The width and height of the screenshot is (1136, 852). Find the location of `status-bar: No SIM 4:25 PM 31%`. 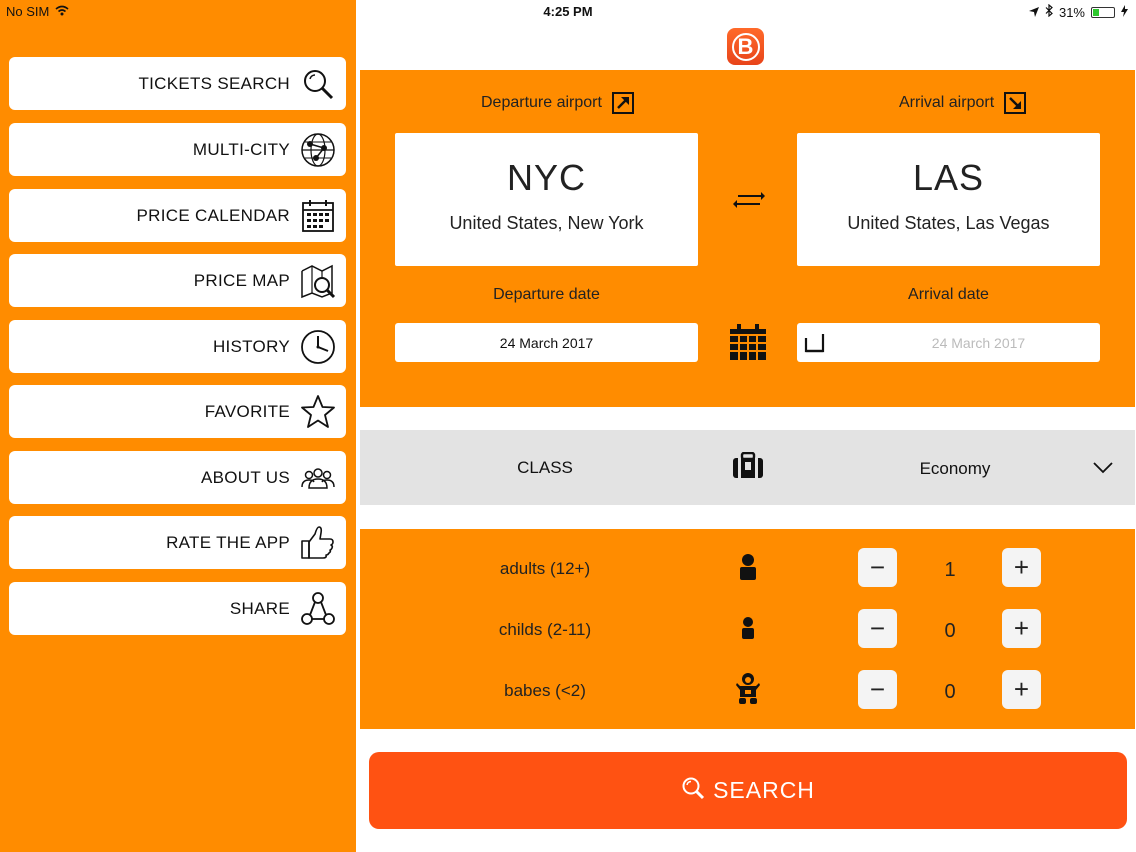

status-bar: No SIM 4:25 PM 31% is located at coordinates (568, 12).